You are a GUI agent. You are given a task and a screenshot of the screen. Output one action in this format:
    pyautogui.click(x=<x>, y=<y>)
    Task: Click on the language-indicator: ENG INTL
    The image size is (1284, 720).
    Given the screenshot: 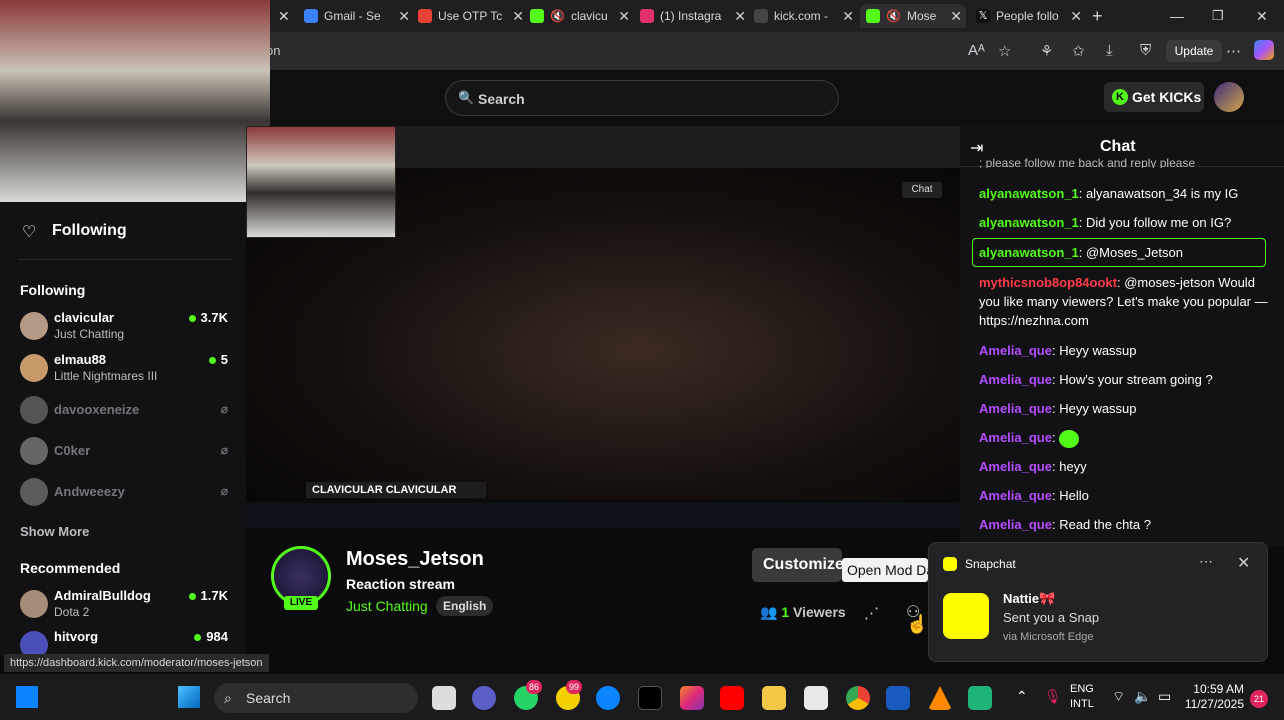 What is the action you would take?
    pyautogui.click(x=1082, y=697)
    